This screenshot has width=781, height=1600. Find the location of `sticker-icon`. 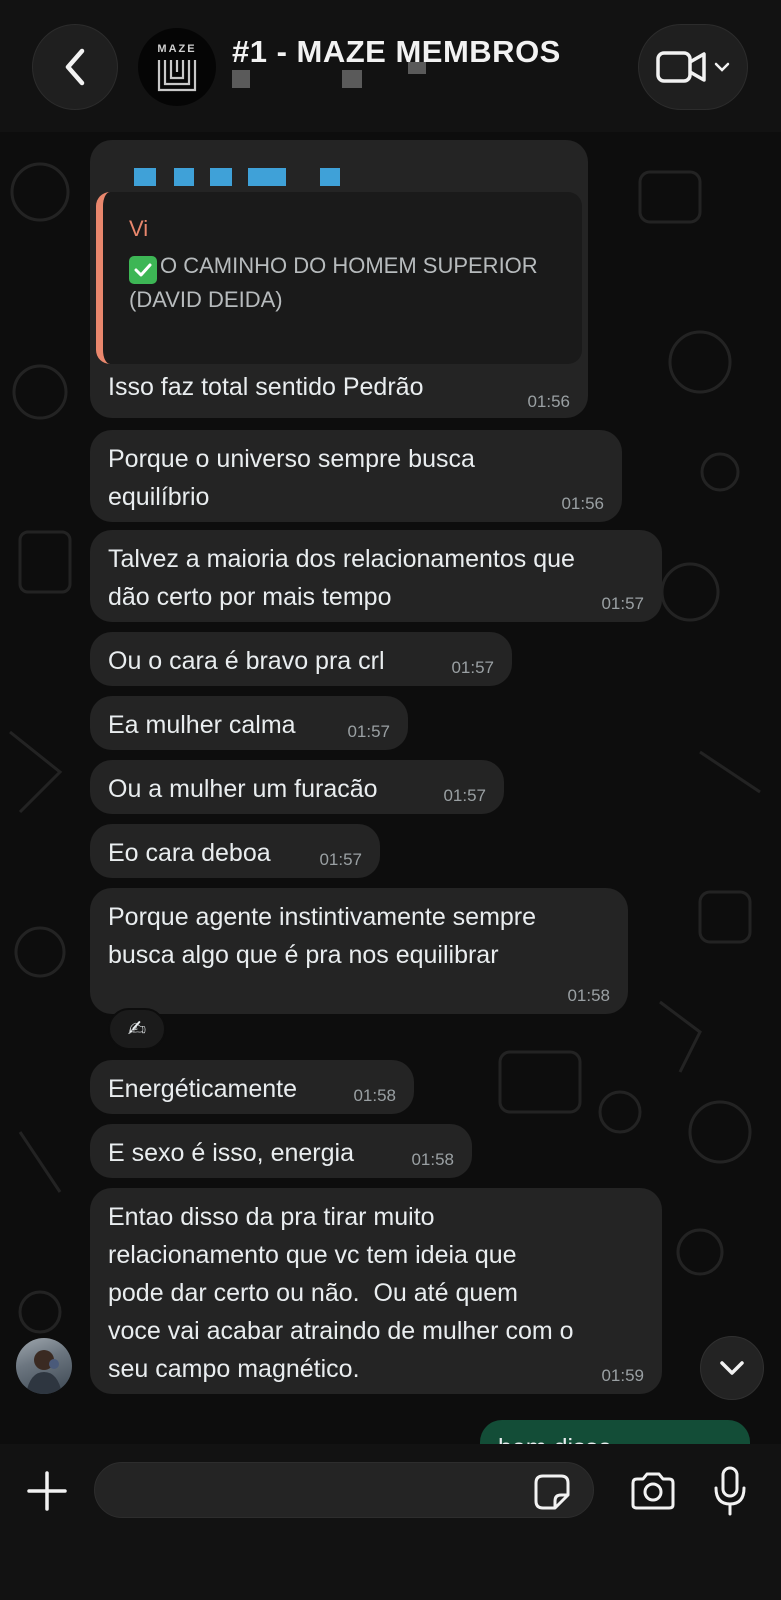

sticker-icon is located at coordinates (552, 1492).